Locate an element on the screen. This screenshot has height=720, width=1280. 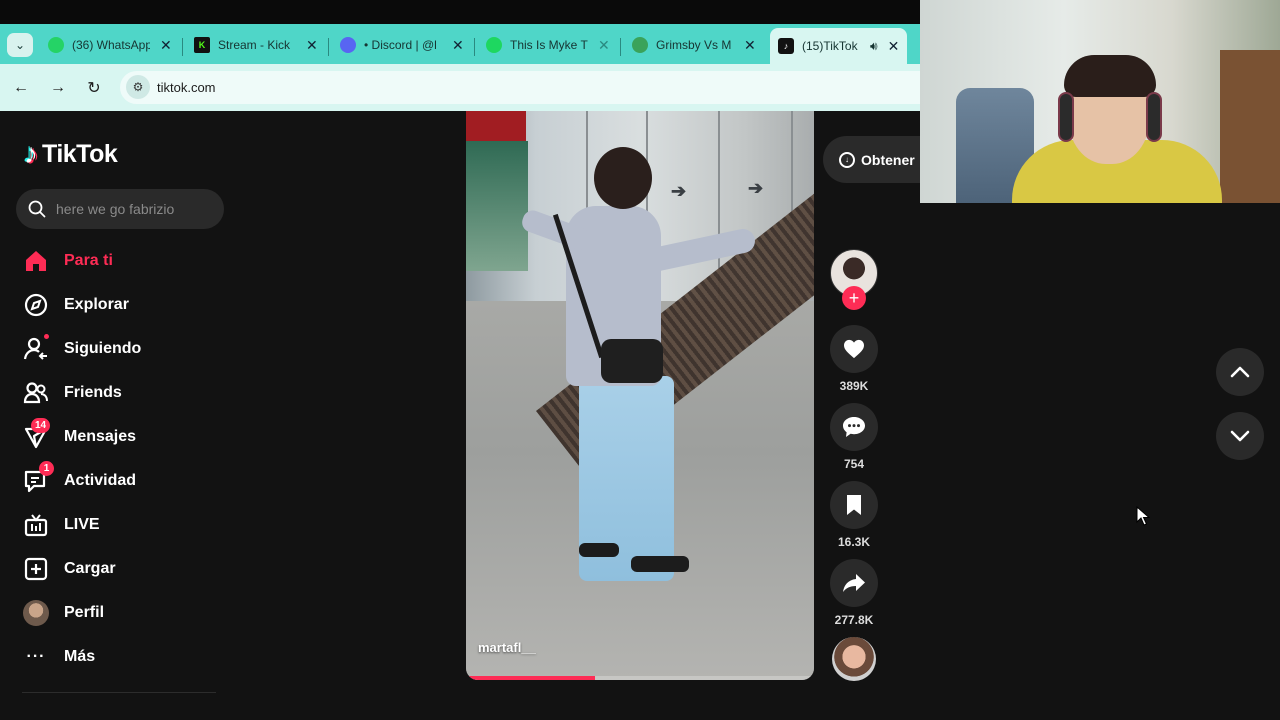
follow-plus-icon: + is located at coordinates (854, 298).